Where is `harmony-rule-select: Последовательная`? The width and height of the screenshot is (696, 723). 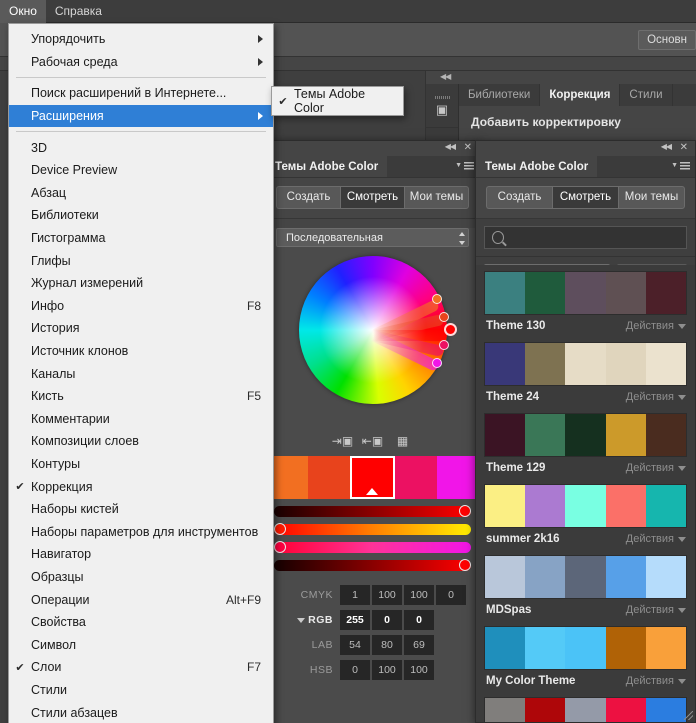 harmony-rule-select: Последовательная is located at coordinates (372, 237).